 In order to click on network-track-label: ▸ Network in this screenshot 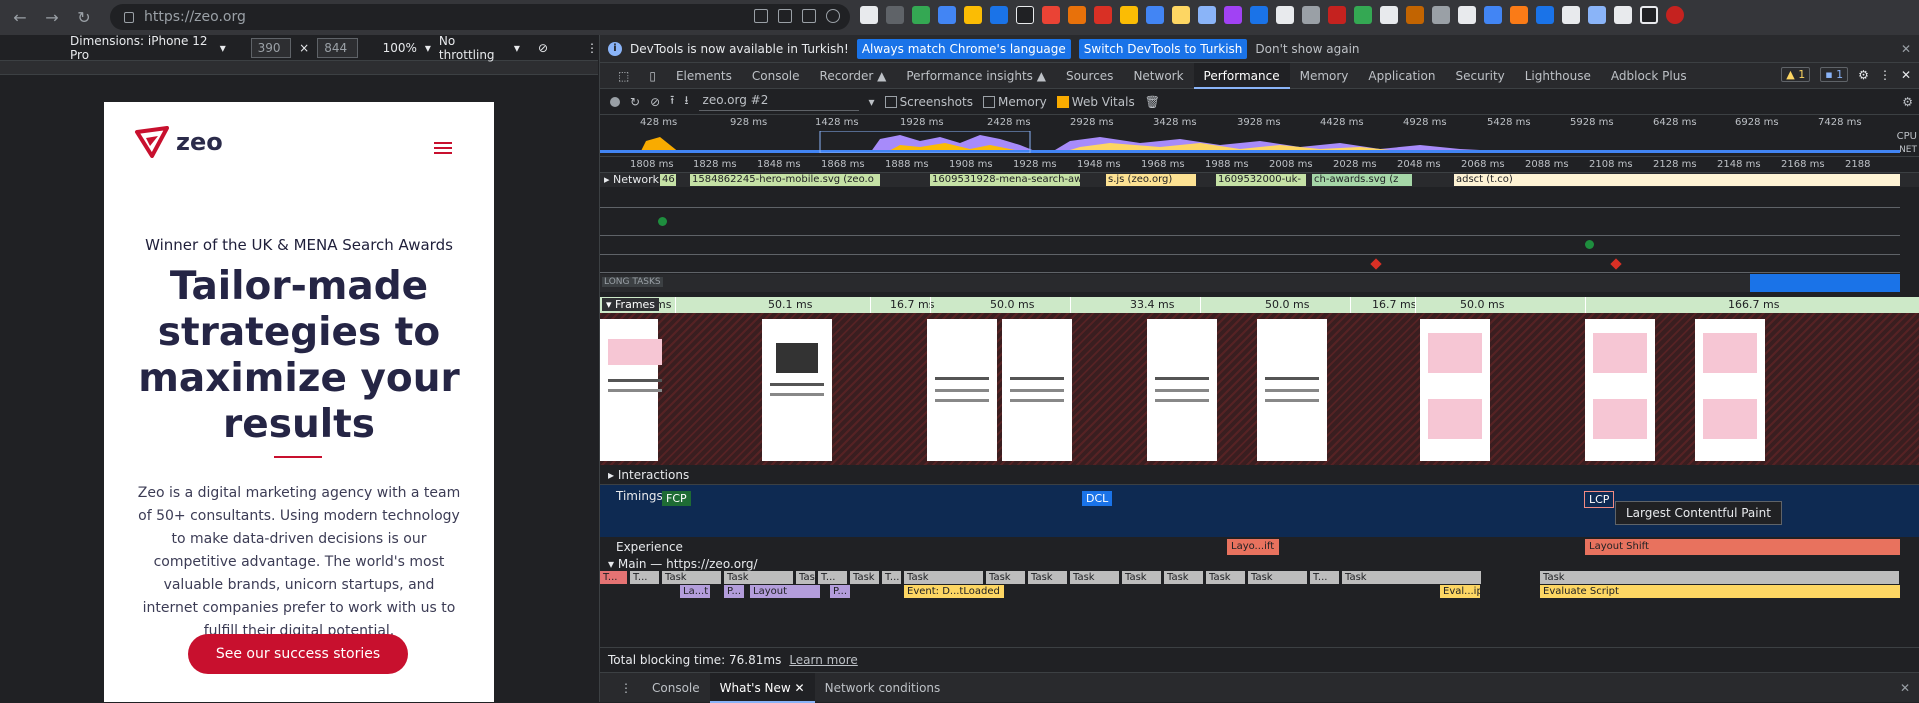, I will do `click(631, 179)`.